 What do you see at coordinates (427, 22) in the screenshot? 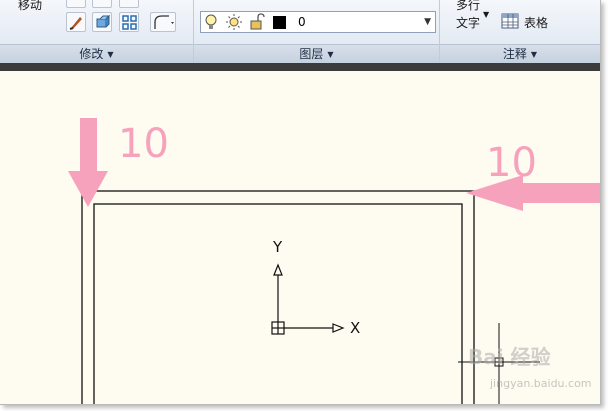
I see `dropdown-arrow-icon: ▼` at bounding box center [427, 22].